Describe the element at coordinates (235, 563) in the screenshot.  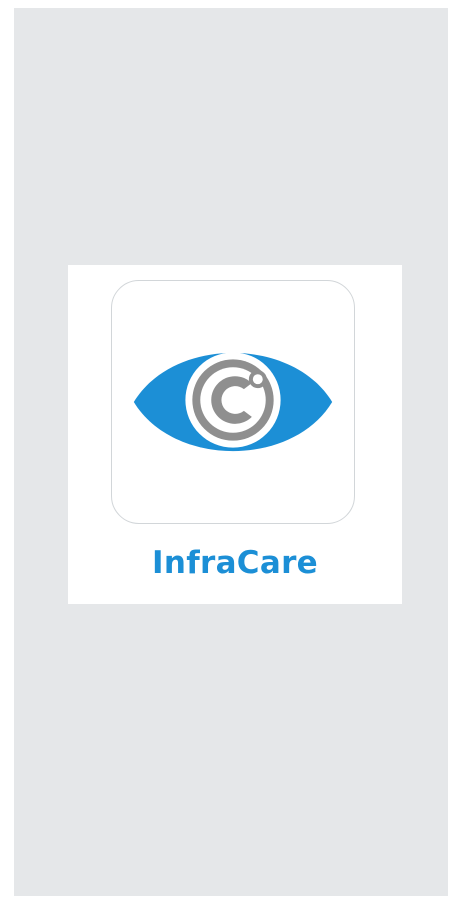
I see `app-name: InfraCare` at that location.